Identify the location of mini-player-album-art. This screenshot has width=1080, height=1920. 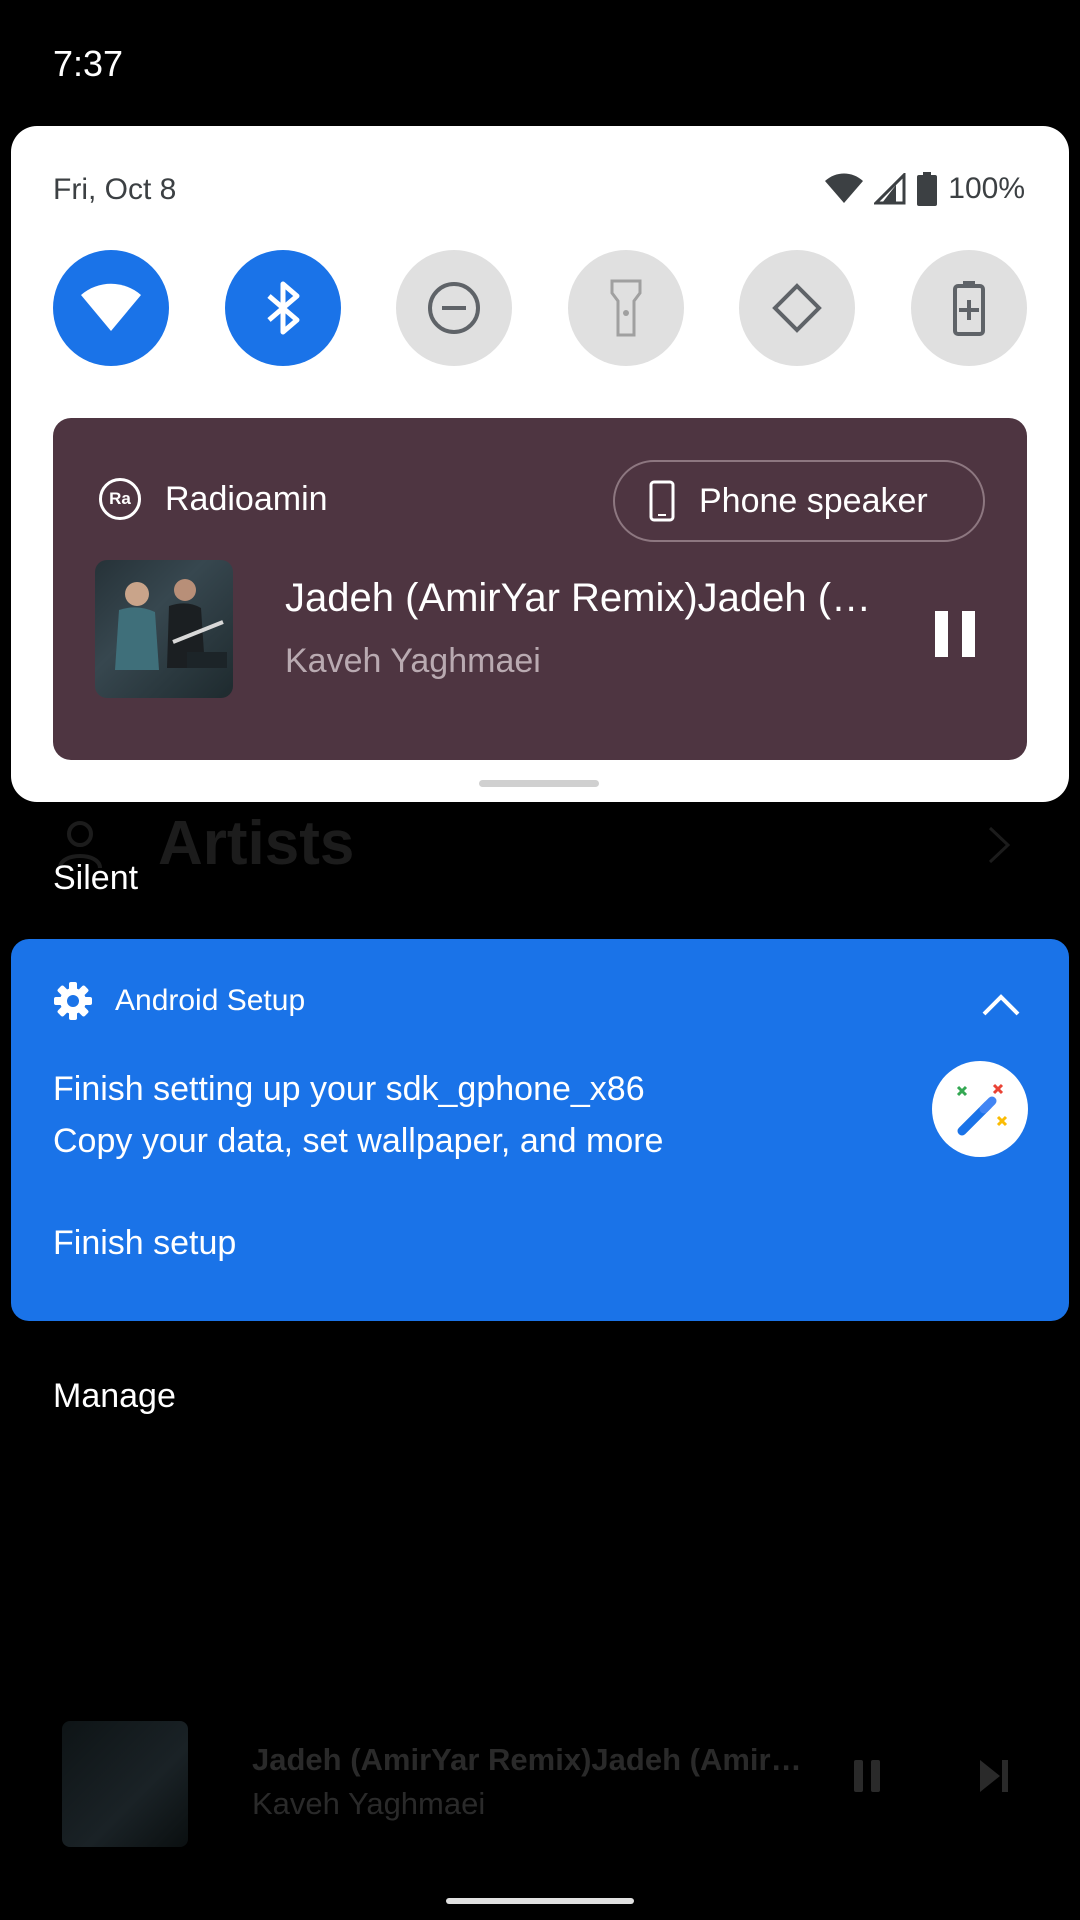
(125, 1784).